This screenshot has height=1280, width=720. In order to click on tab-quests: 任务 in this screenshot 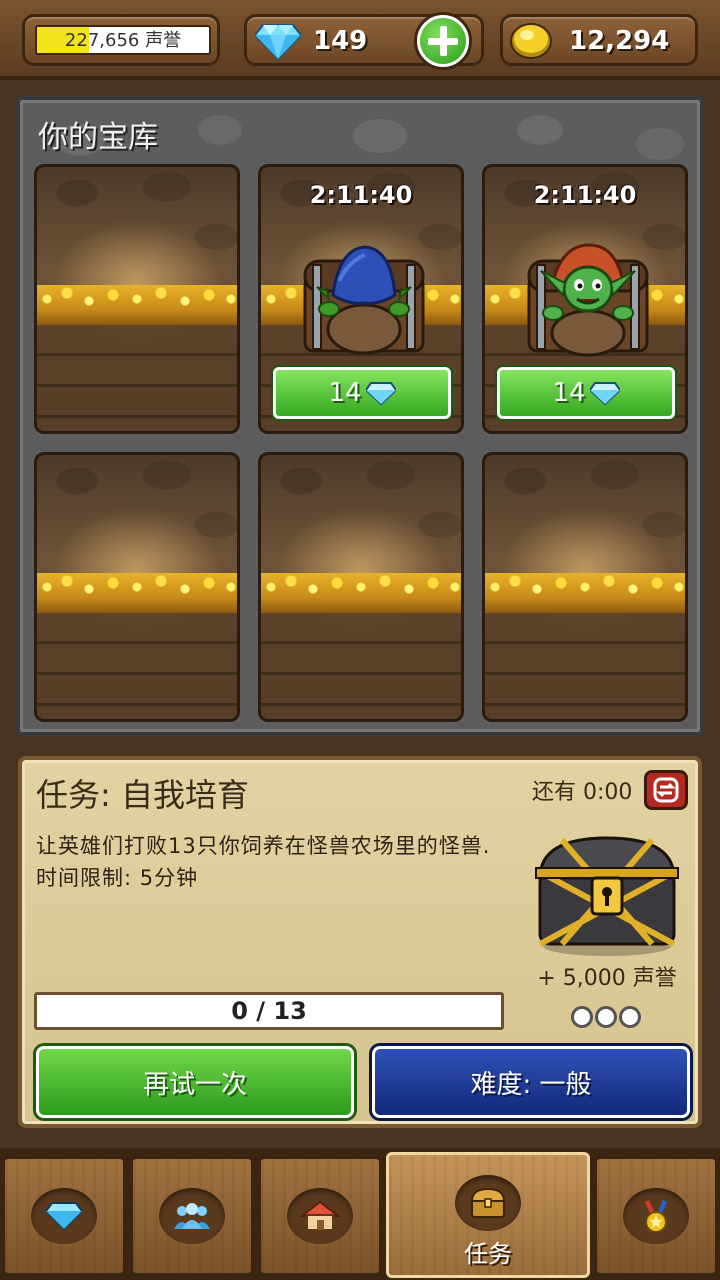, I will do `click(488, 1215)`.